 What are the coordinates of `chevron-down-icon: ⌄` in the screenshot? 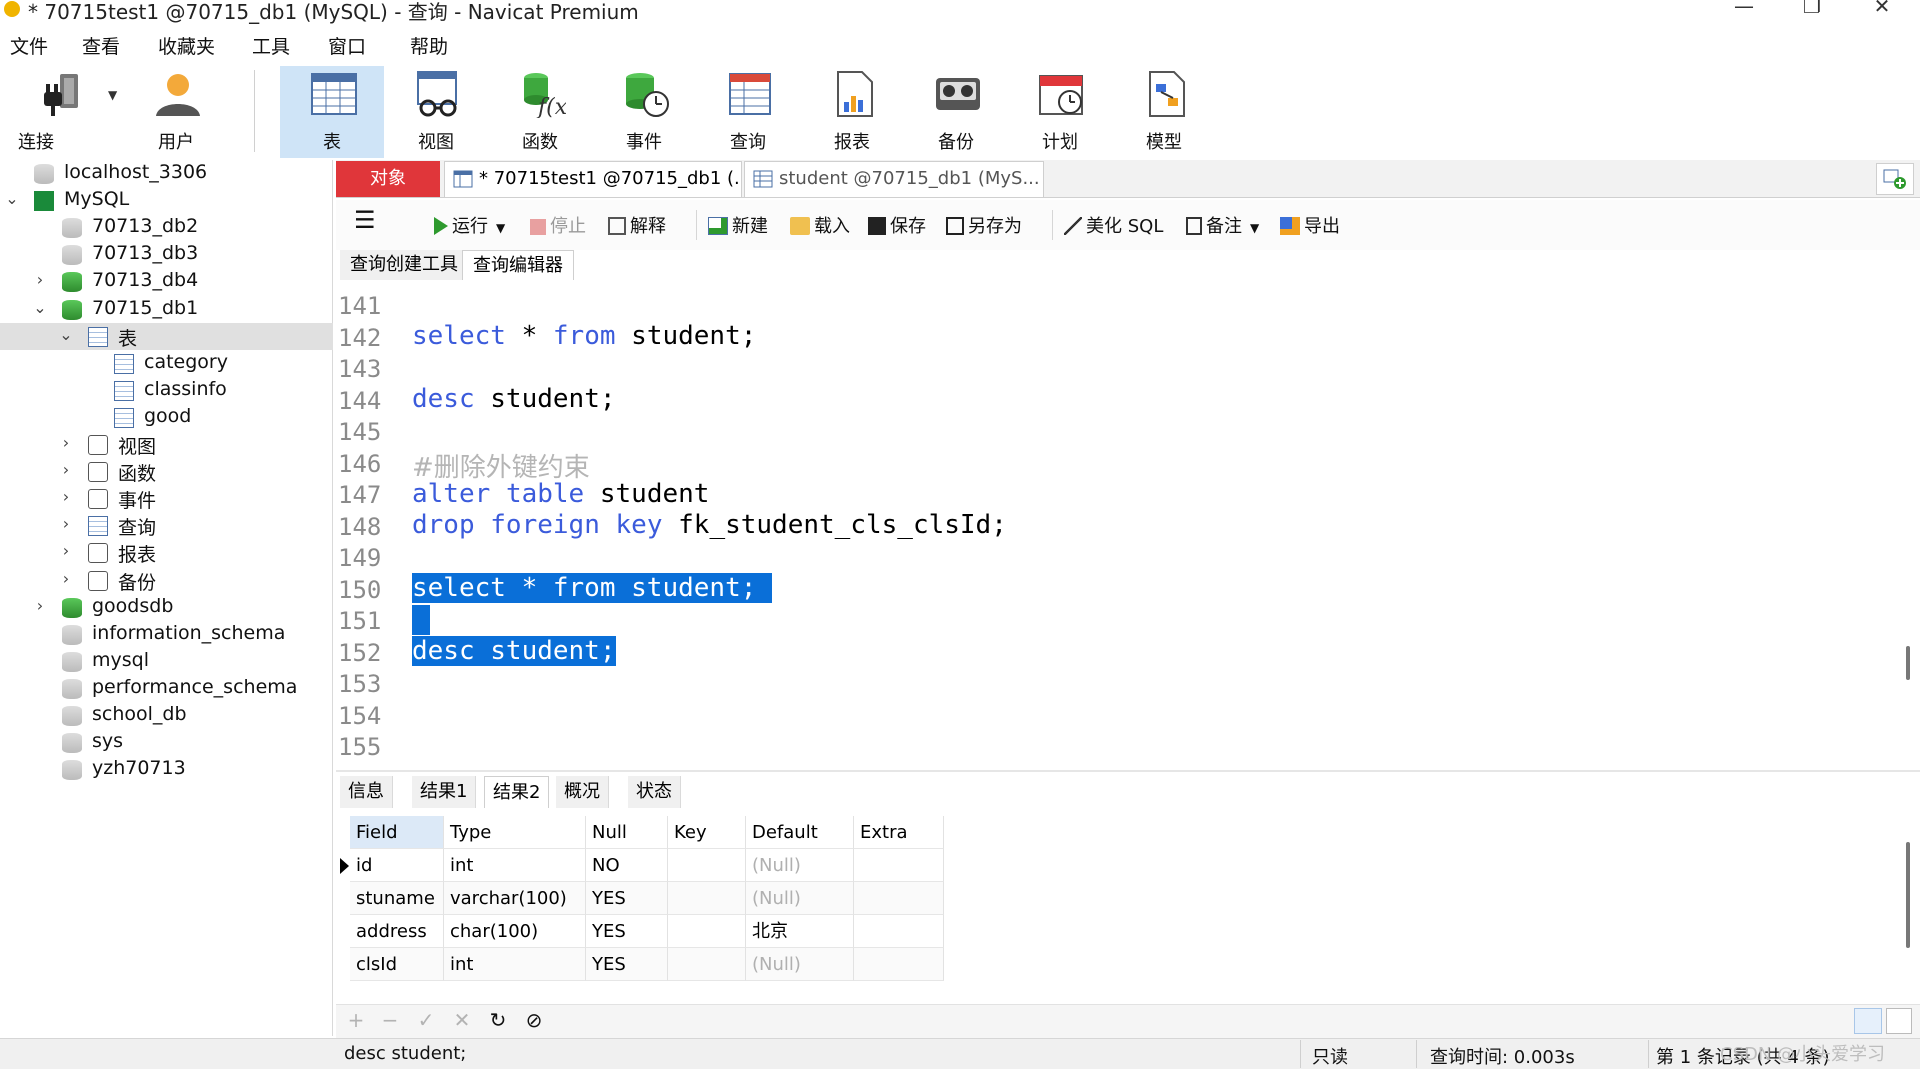 It's located at (40, 307).